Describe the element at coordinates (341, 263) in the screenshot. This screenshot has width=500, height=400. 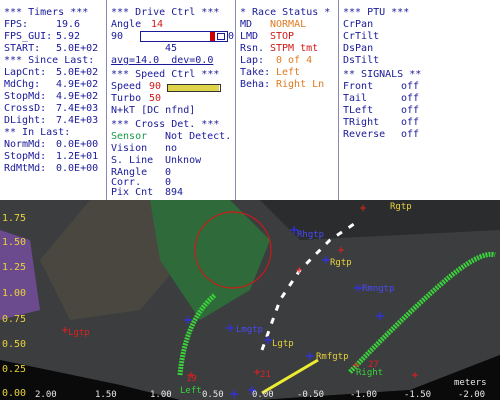
I see `rgtp-label-mid: Rgtp` at that location.